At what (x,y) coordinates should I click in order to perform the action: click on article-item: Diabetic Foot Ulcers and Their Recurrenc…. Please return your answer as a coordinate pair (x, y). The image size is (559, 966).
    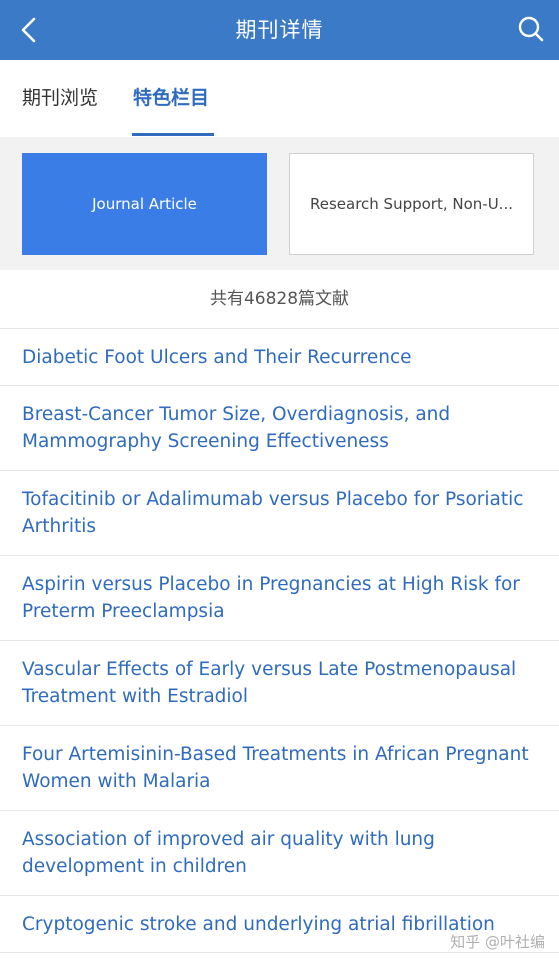
    Looking at the image, I should click on (279, 357).